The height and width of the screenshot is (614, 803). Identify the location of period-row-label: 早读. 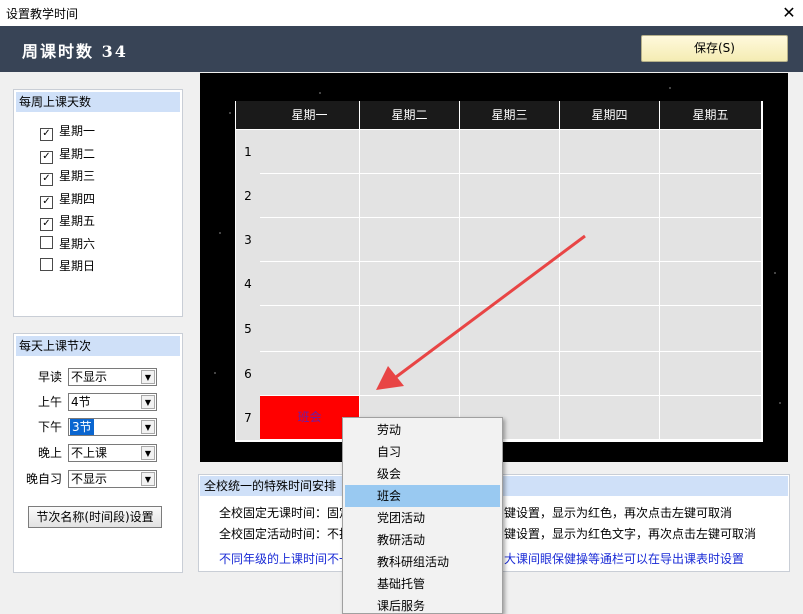
(49, 377).